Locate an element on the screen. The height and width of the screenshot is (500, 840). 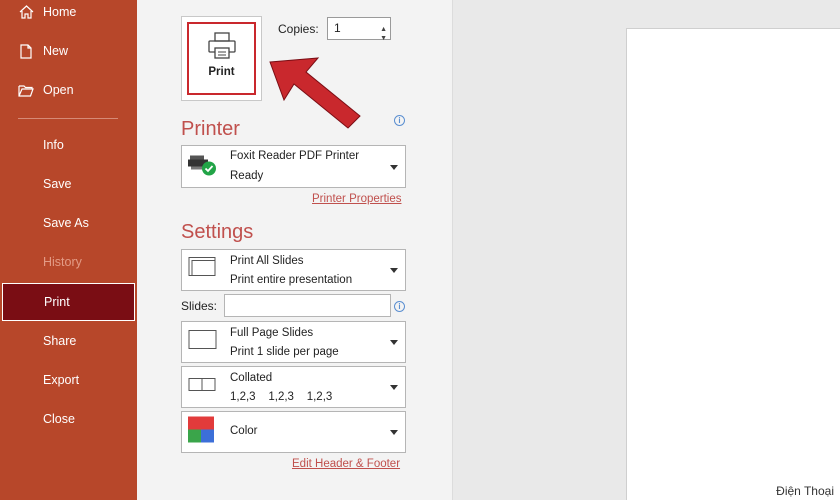
slides-input is located at coordinates (307, 305).